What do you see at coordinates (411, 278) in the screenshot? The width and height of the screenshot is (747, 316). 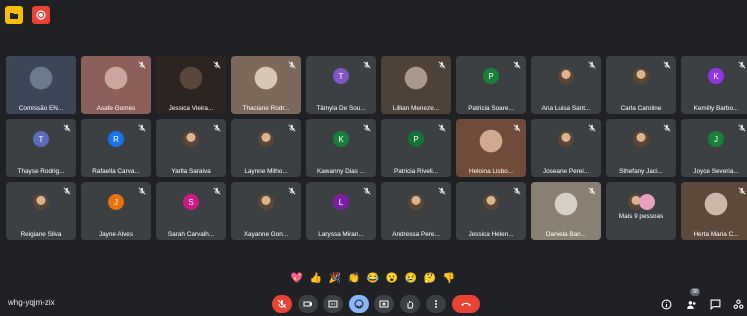 I see `reaction-sad-icon: 😢` at bounding box center [411, 278].